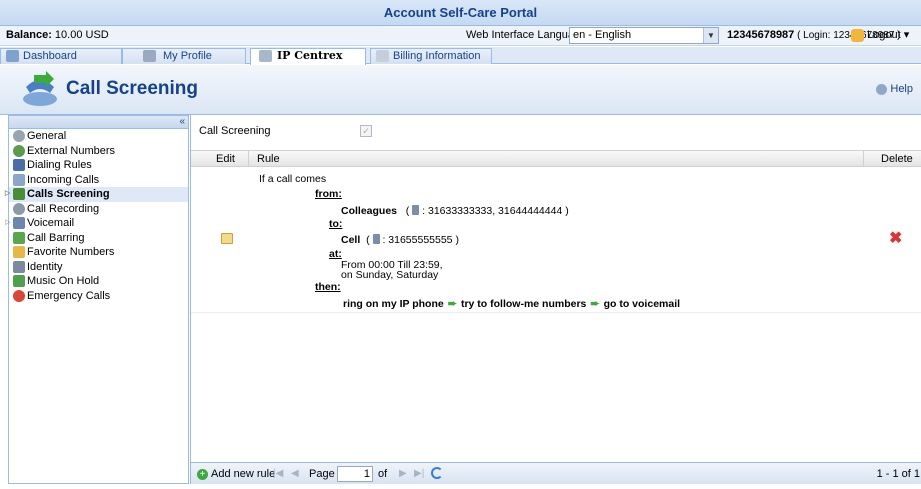 Image resolution: width=921 pixels, height=489 pixels. I want to click on chevron-down-icon: ▼, so click(710, 35).